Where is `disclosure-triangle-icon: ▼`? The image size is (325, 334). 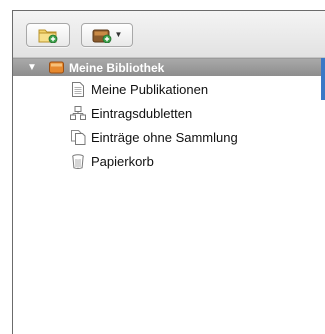
disclosure-triangle-icon: ▼ is located at coordinates (32, 67).